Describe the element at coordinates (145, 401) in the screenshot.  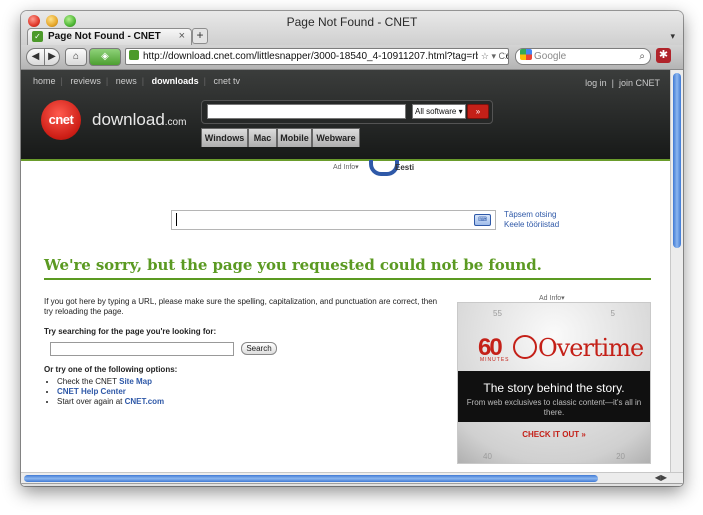
I see `cnet-home-link: CNET.com` at that location.